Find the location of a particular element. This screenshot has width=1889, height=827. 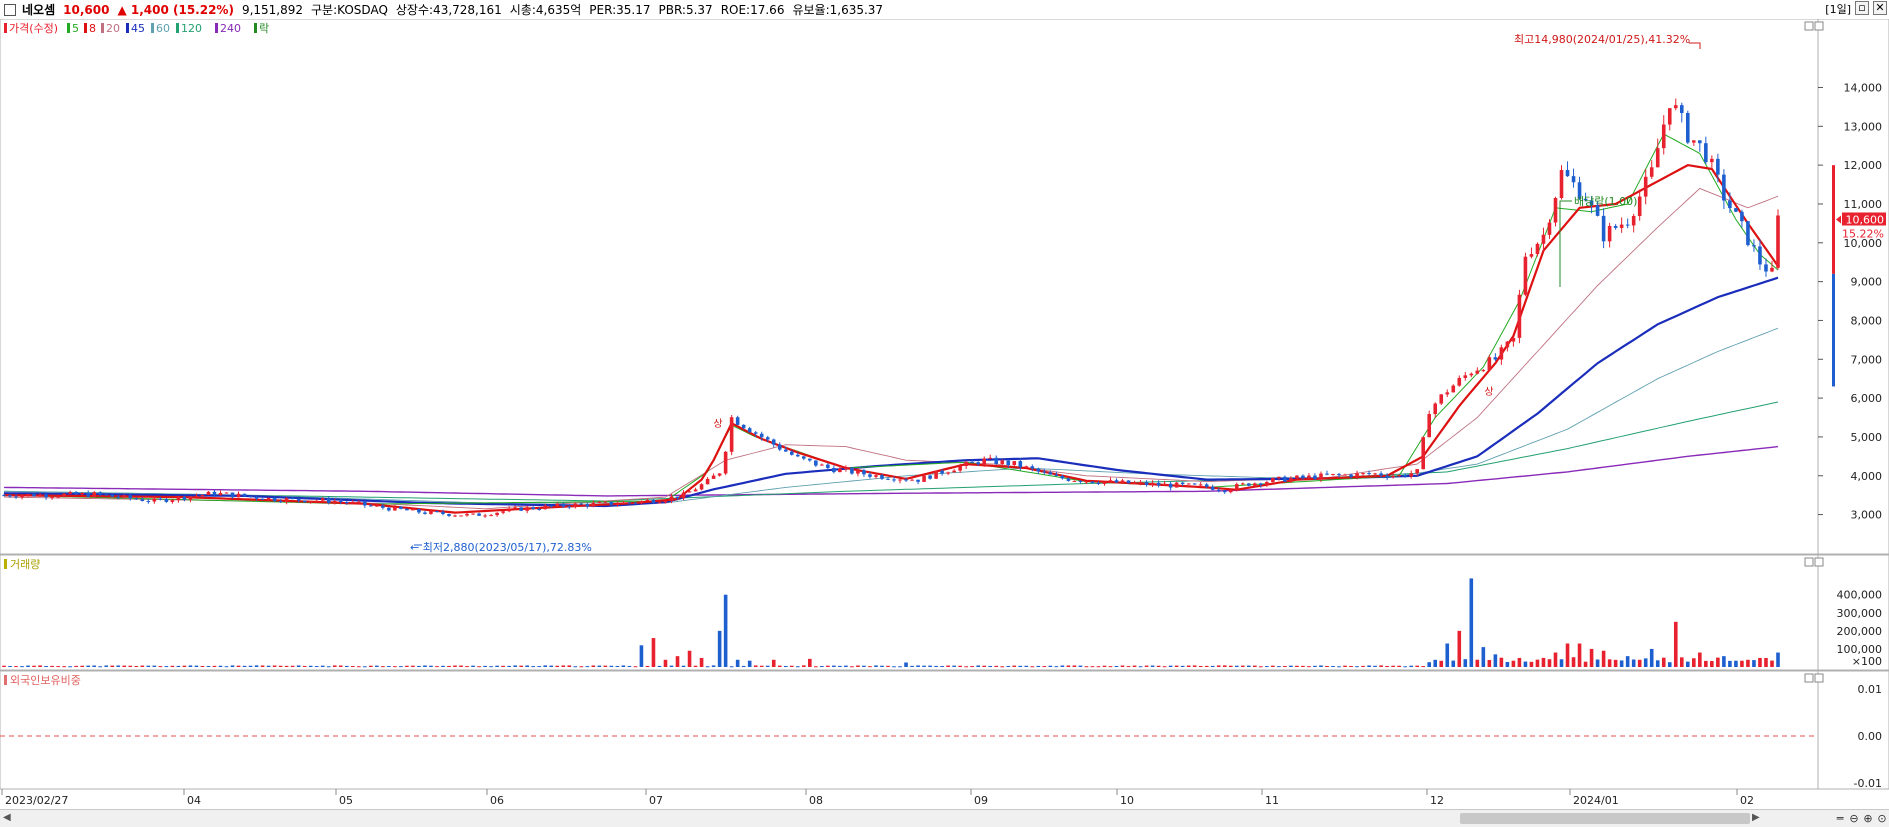

period-selector: [1일] is located at coordinates (1838, 9).